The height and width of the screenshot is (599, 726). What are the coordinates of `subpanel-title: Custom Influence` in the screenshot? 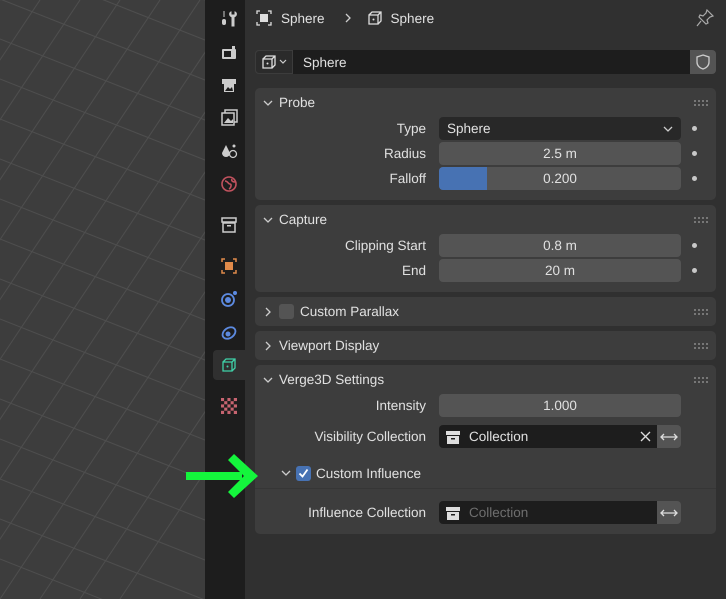 It's located at (369, 473).